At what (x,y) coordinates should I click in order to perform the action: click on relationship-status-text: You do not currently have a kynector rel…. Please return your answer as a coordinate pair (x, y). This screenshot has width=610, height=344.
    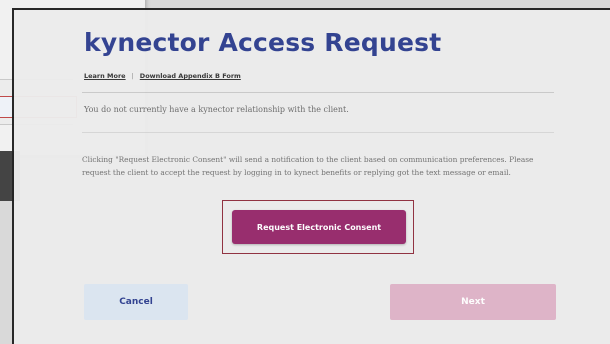
    Looking at the image, I should click on (216, 109).